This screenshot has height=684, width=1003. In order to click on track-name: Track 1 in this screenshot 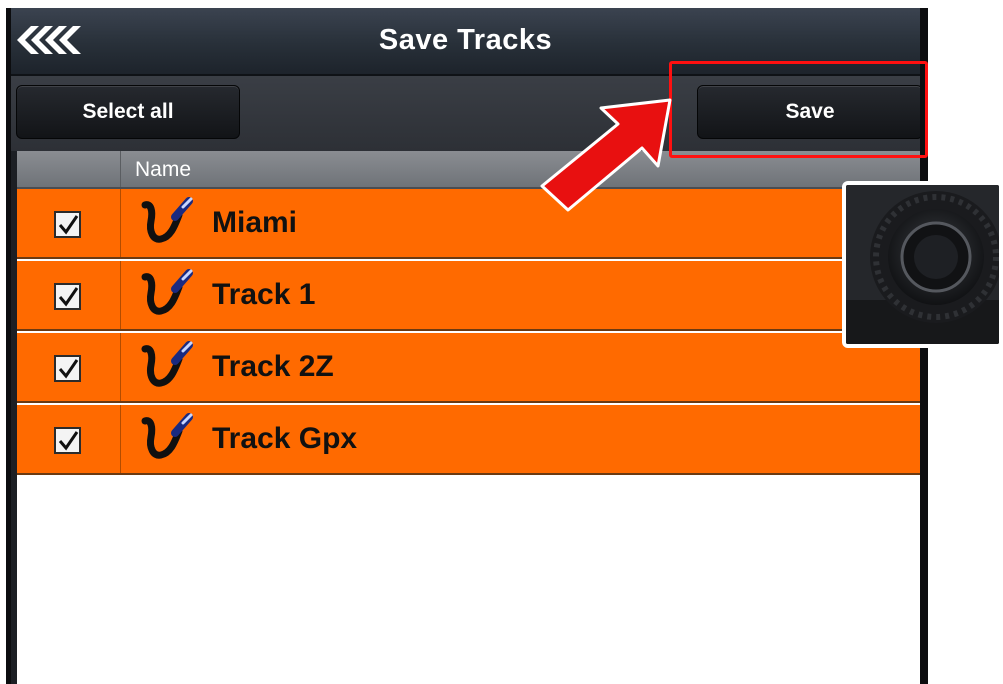, I will do `click(264, 294)`.